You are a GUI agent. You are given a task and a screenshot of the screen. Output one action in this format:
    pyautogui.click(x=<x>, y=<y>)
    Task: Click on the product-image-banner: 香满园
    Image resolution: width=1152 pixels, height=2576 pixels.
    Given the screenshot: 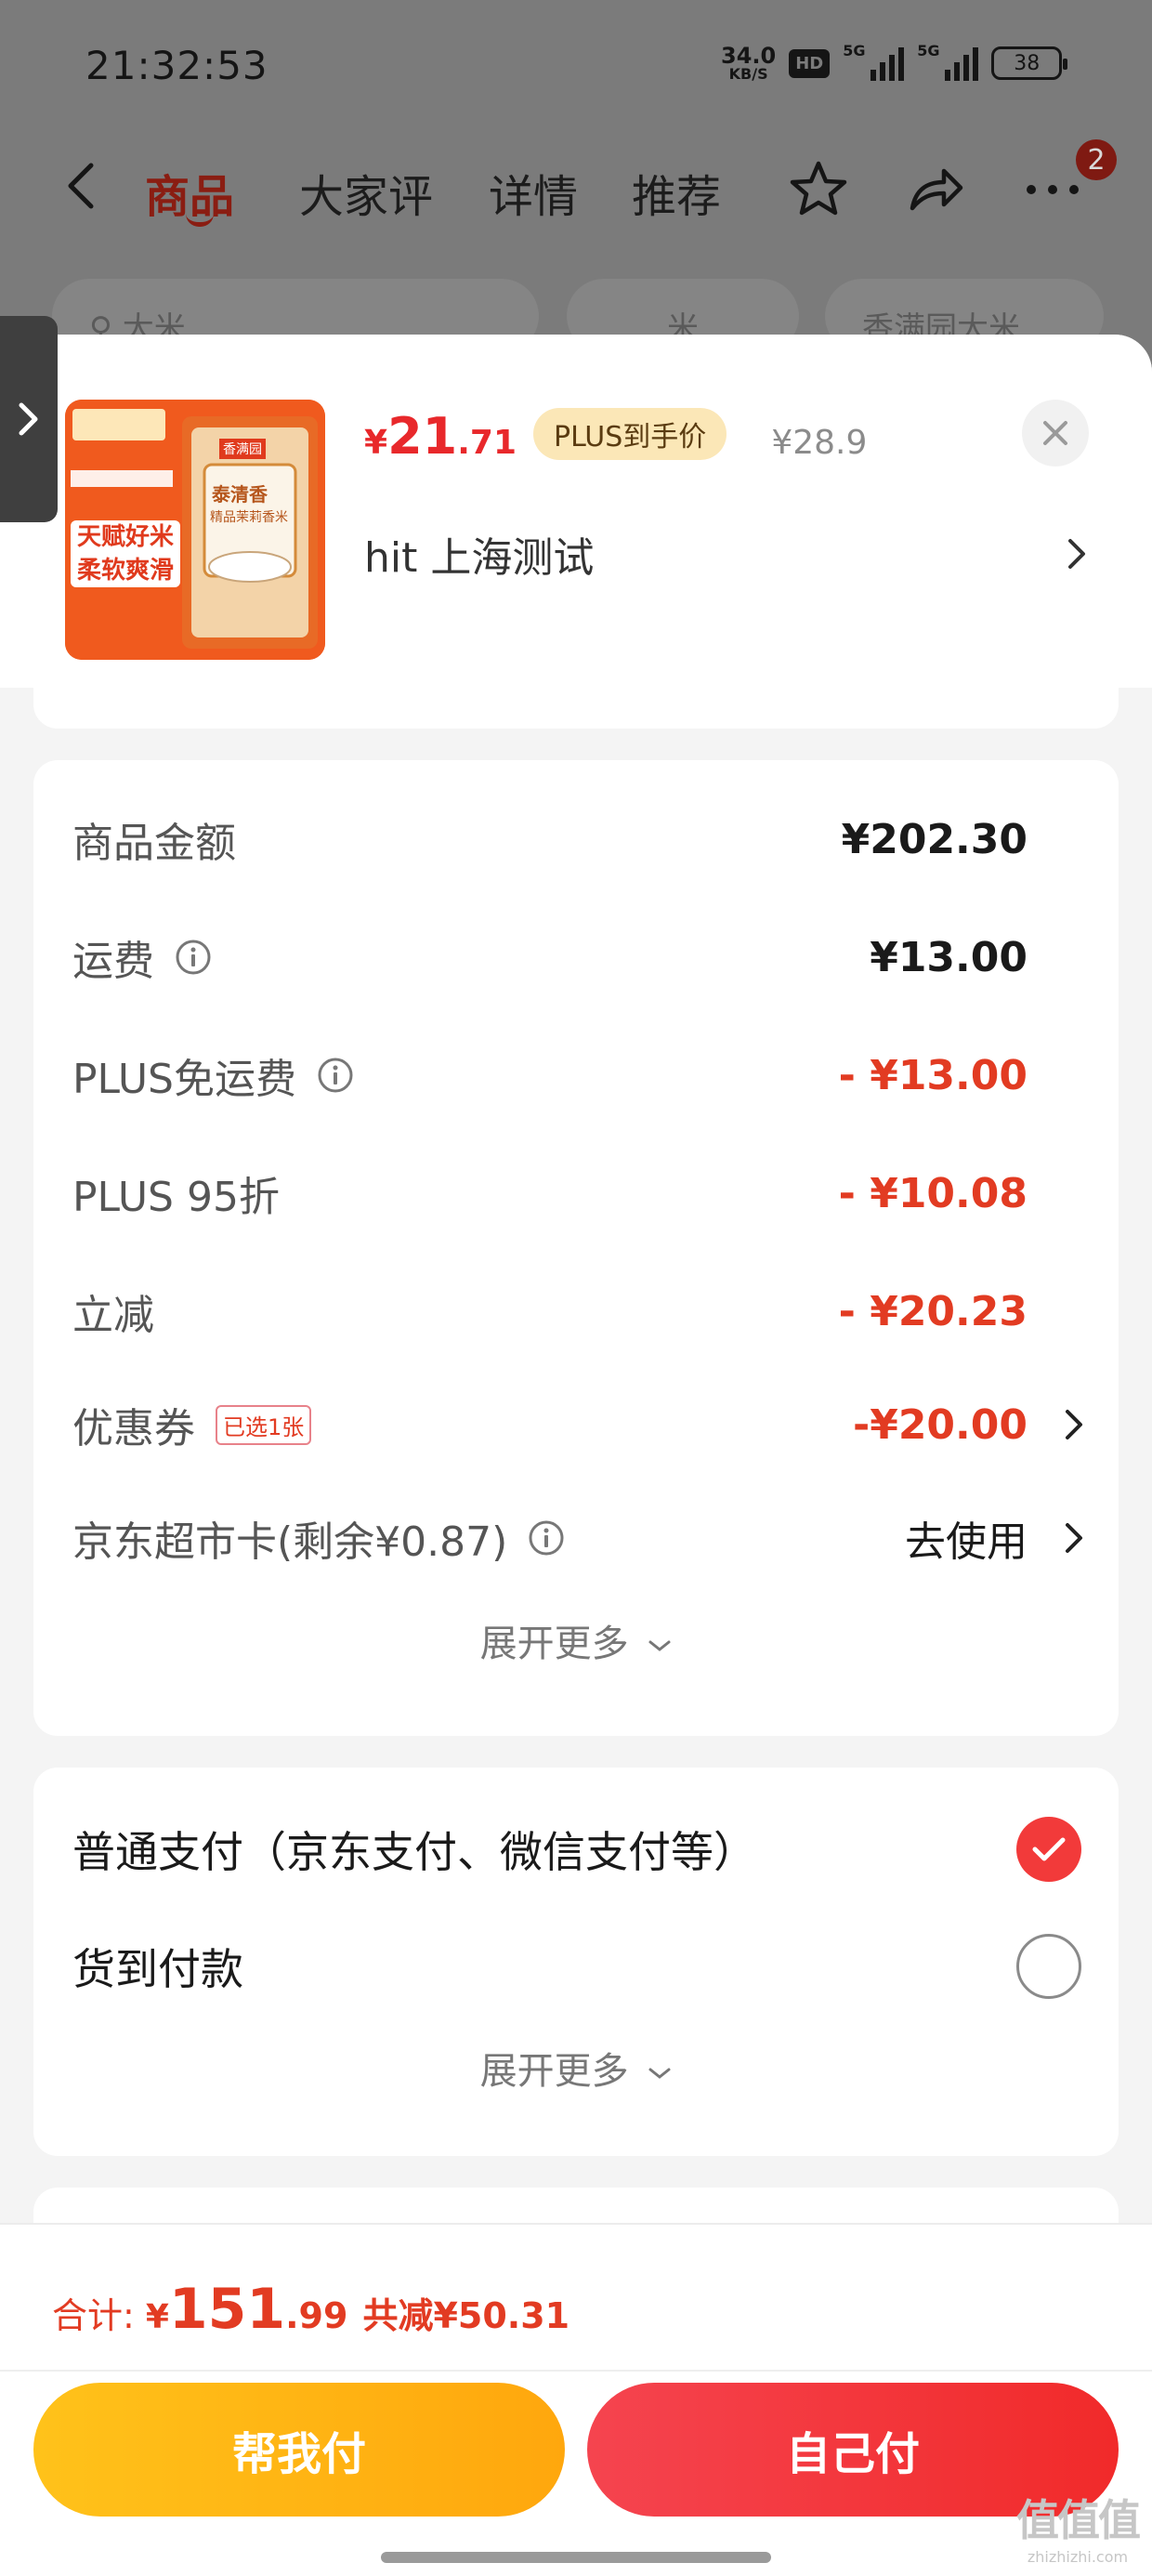 What is the action you would take?
    pyautogui.click(x=242, y=449)
    